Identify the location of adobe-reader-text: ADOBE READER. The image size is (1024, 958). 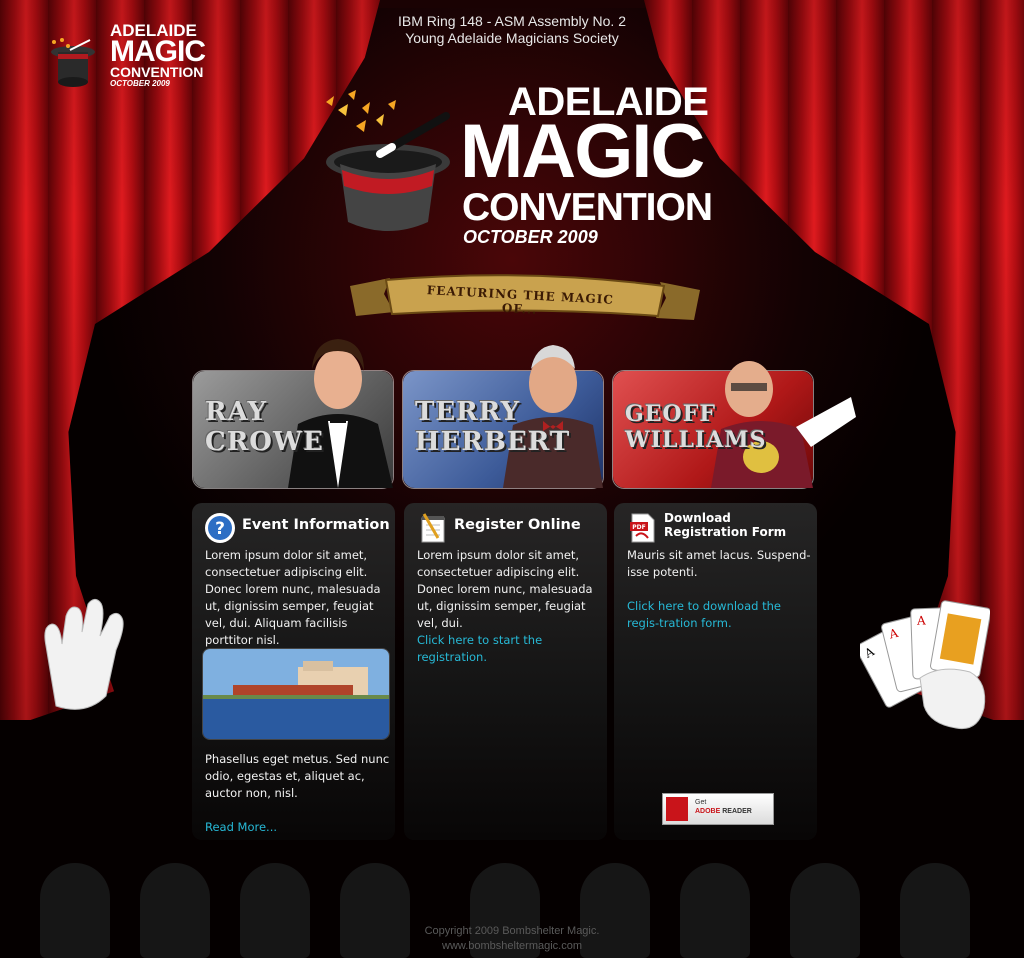
(723, 811).